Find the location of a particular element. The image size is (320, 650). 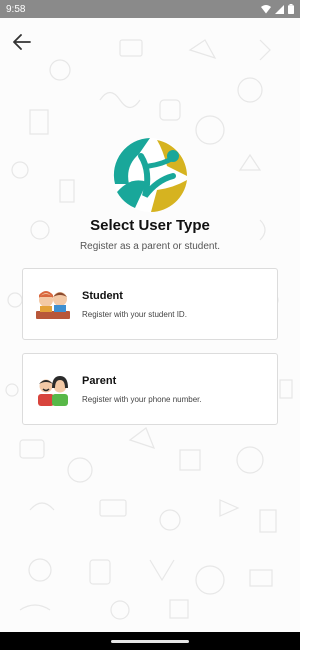

parent-option-label: Parent is located at coordinates (99, 380).